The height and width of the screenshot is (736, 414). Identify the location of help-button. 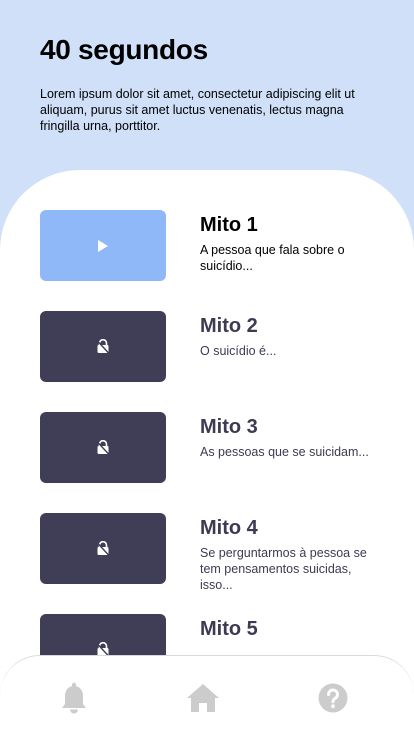
(333, 698).